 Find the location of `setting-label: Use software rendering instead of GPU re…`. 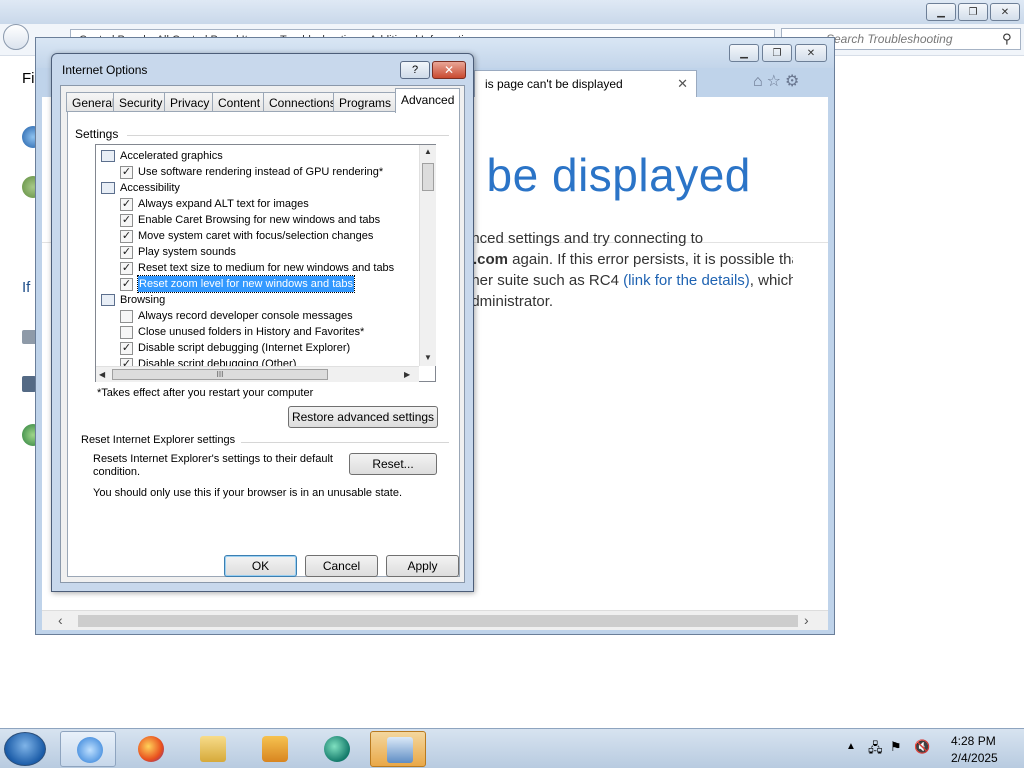

setting-label: Use software rendering instead of GPU re… is located at coordinates (260, 172).